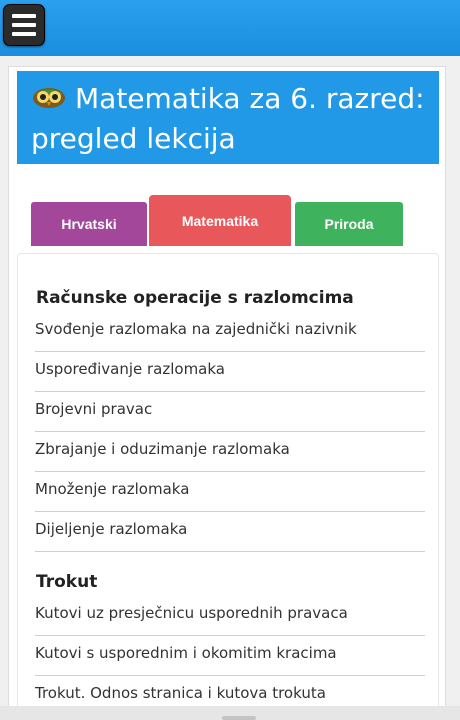  I want to click on owl-icon, so click(49, 98).